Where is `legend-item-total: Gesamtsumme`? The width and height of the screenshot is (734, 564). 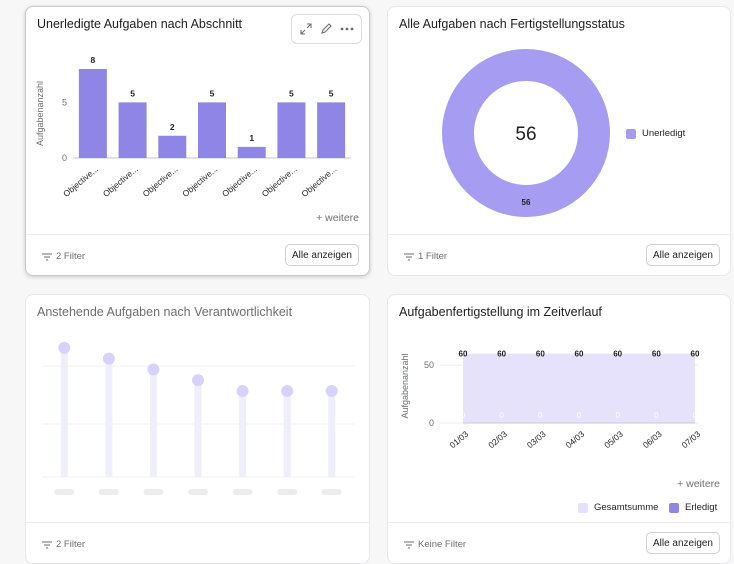 legend-item-total: Gesamtsumme is located at coordinates (618, 507).